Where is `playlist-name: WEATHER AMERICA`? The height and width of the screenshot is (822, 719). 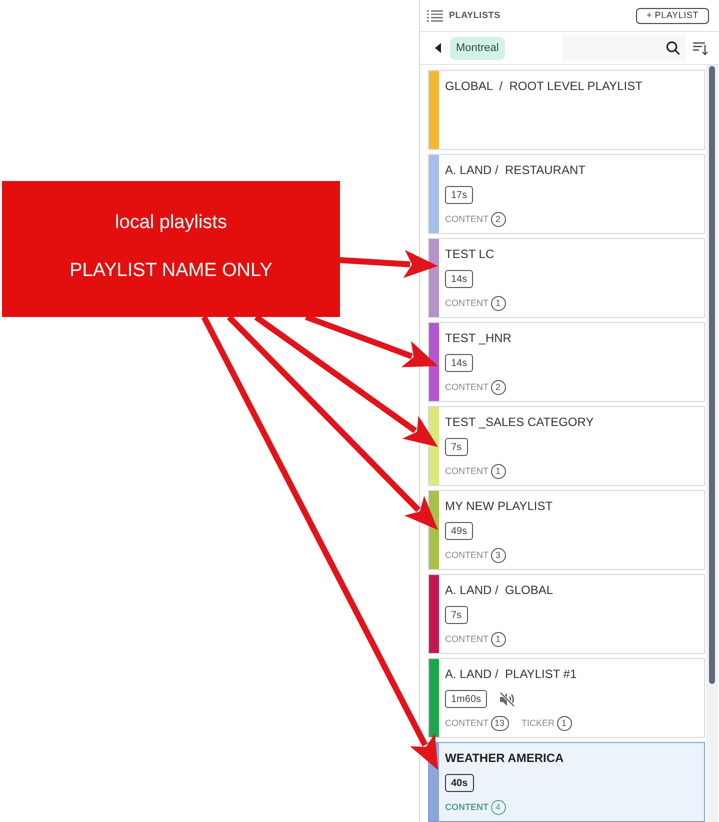 playlist-name: WEATHER AMERICA is located at coordinates (504, 758).